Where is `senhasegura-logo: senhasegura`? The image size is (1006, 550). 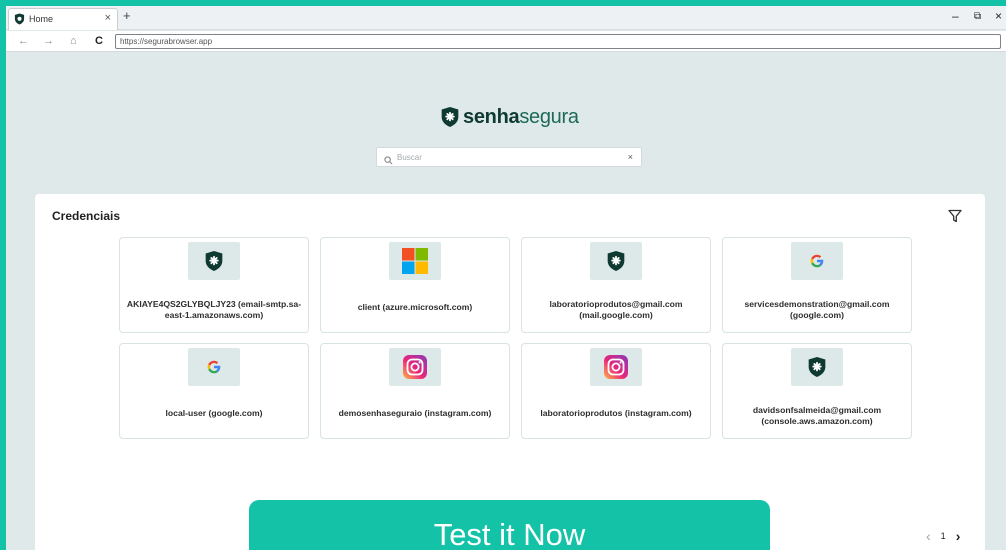
senhasegura-logo: senhasegura is located at coordinates (509, 117).